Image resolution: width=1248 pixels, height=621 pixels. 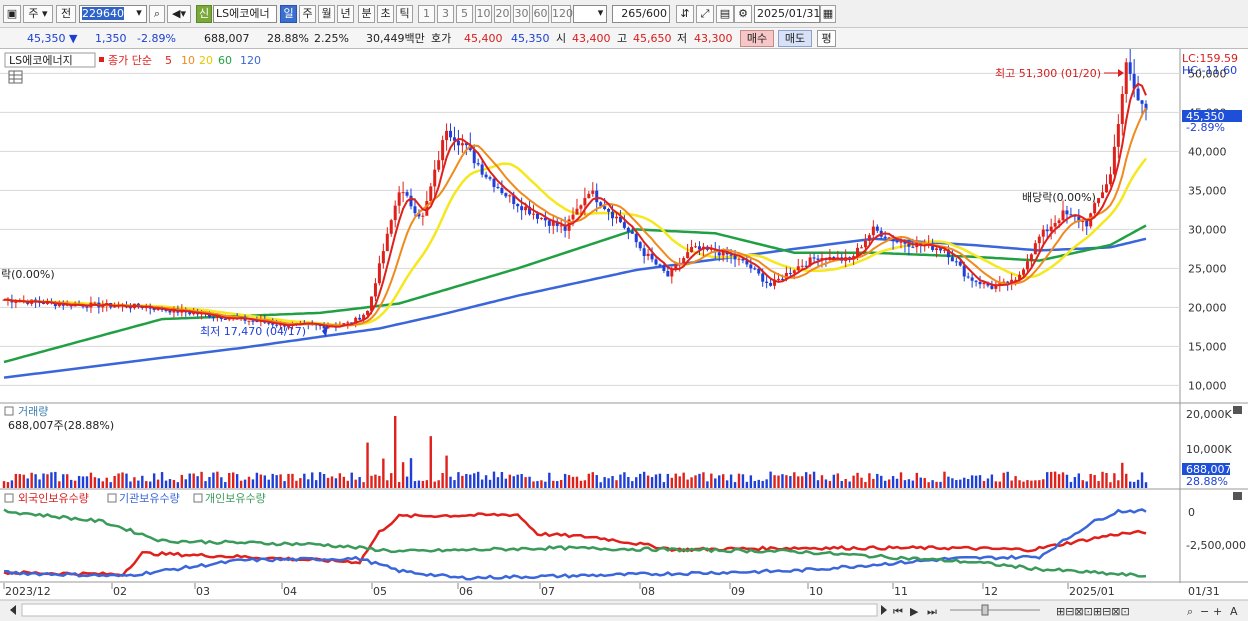 What do you see at coordinates (787, 14) in the screenshot?
I see `date-field: 2025/01/31` at bounding box center [787, 14].